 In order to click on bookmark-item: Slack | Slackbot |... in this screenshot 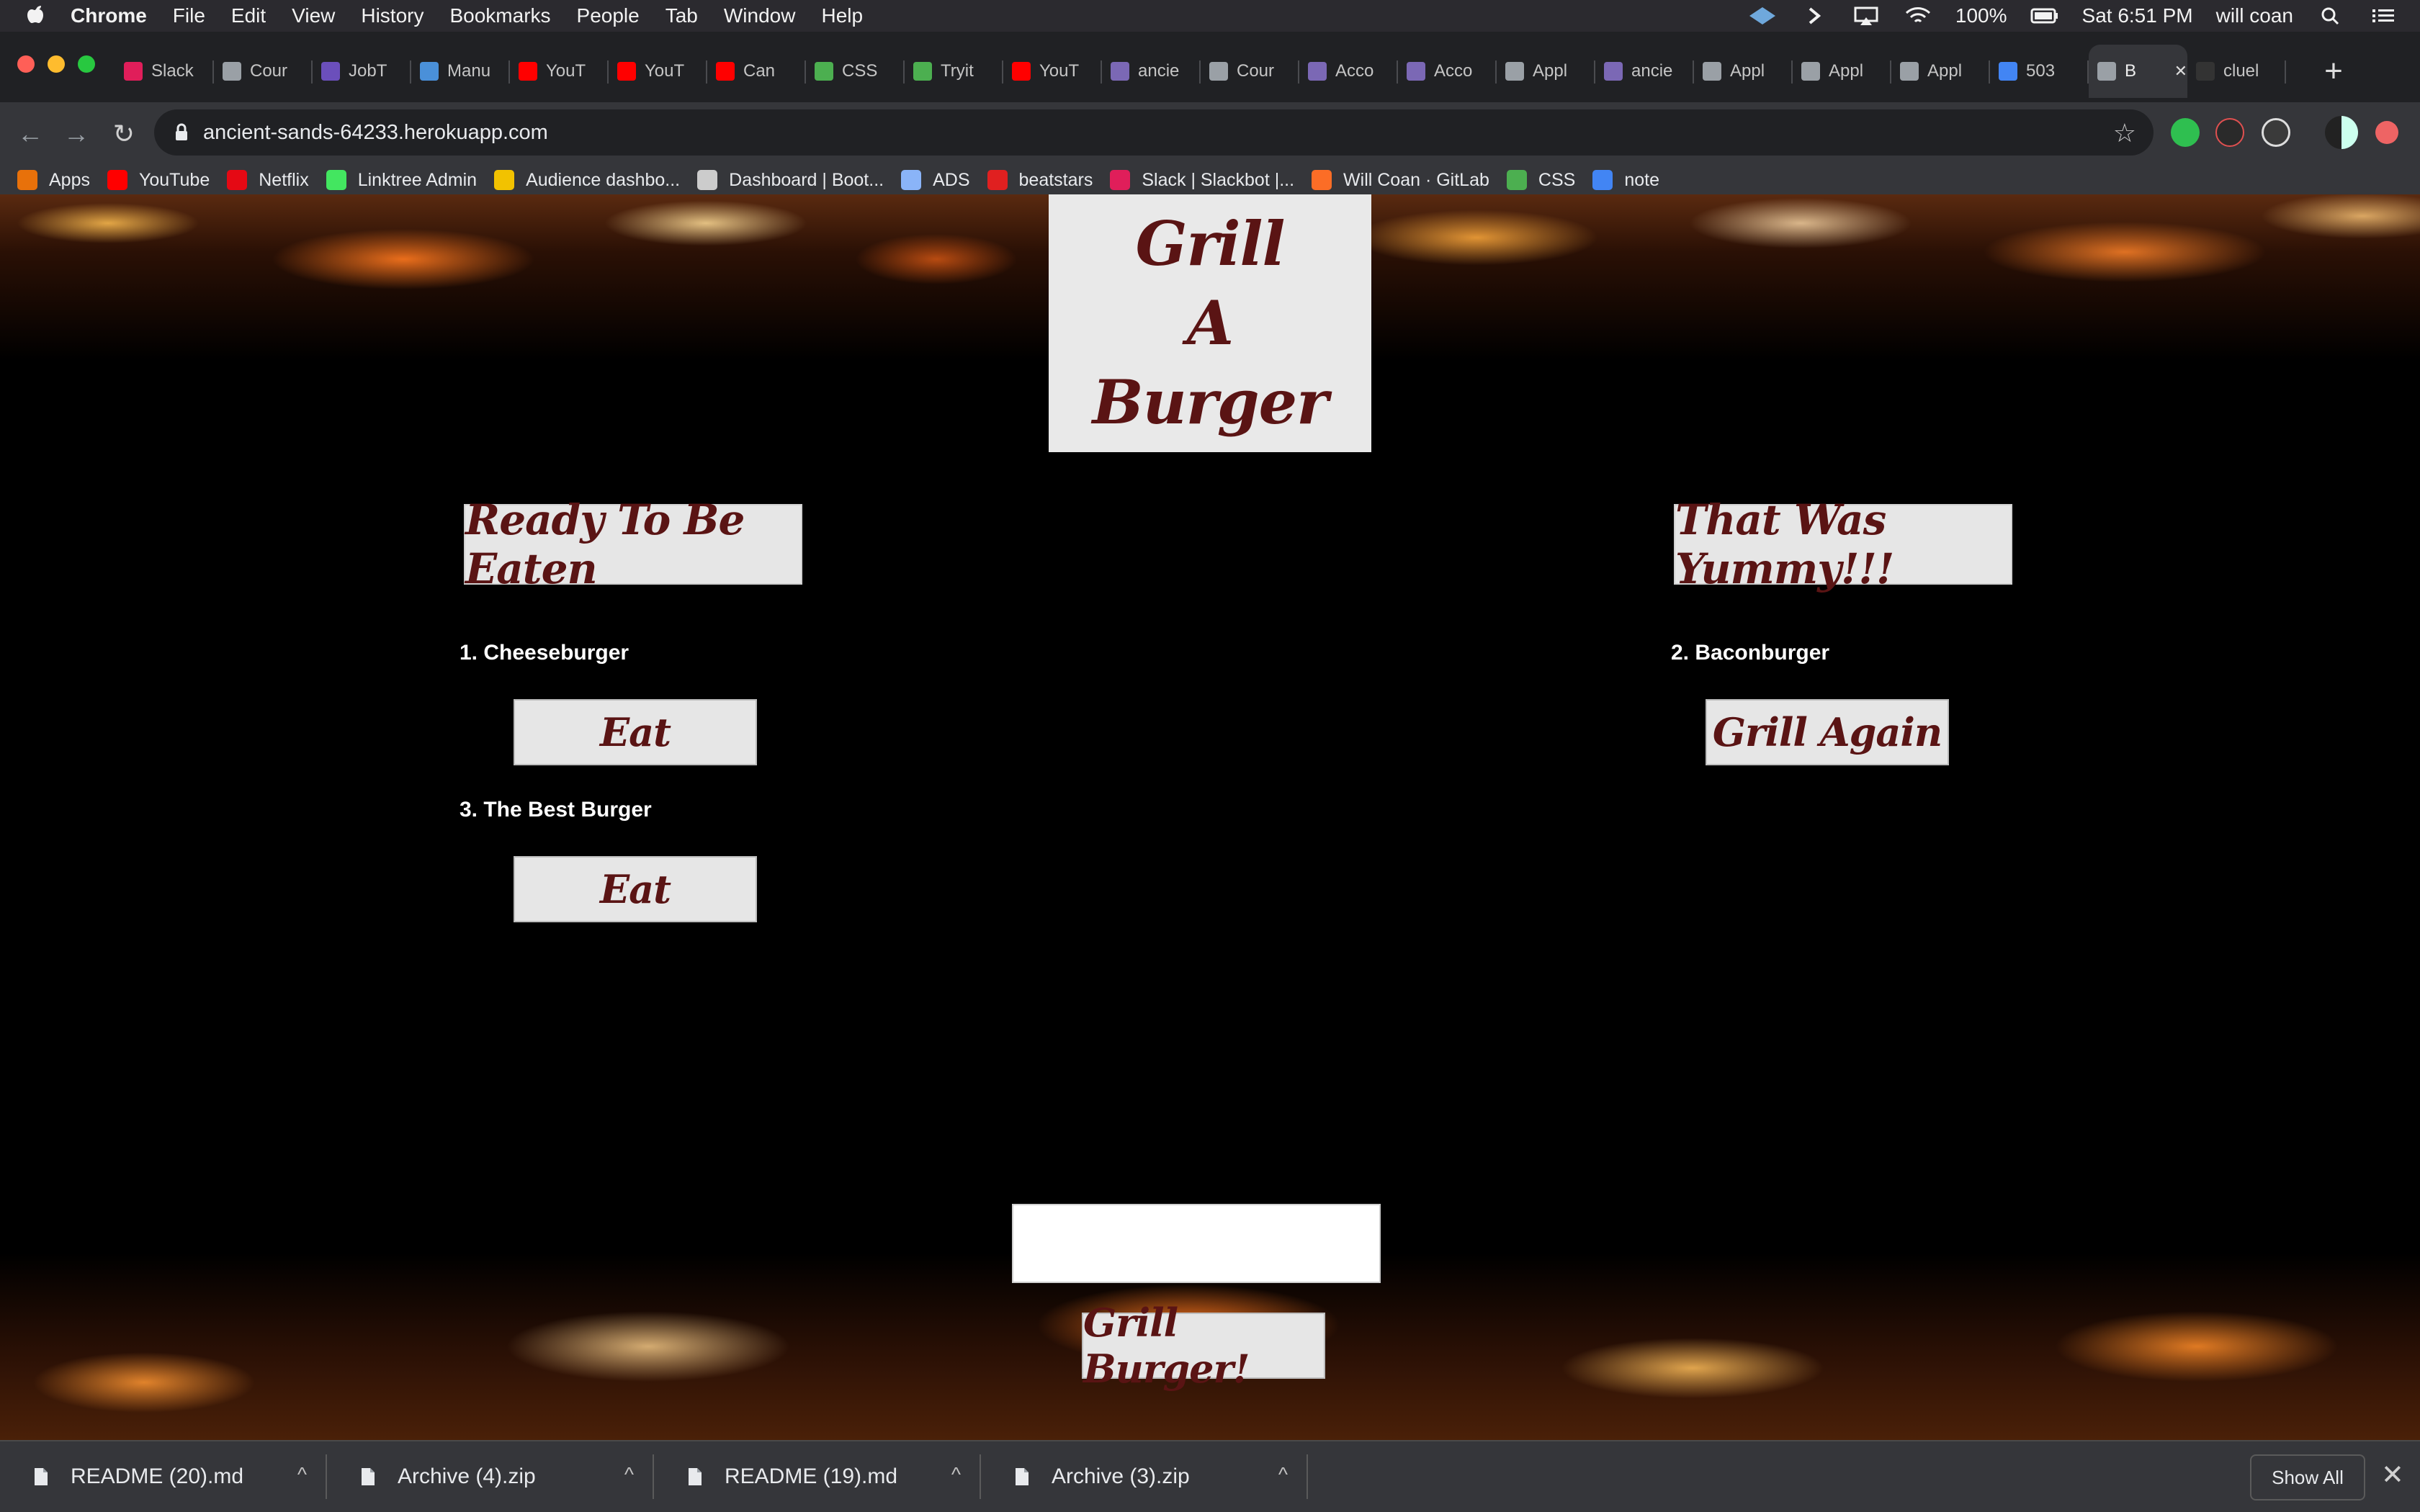, I will do `click(1202, 180)`.